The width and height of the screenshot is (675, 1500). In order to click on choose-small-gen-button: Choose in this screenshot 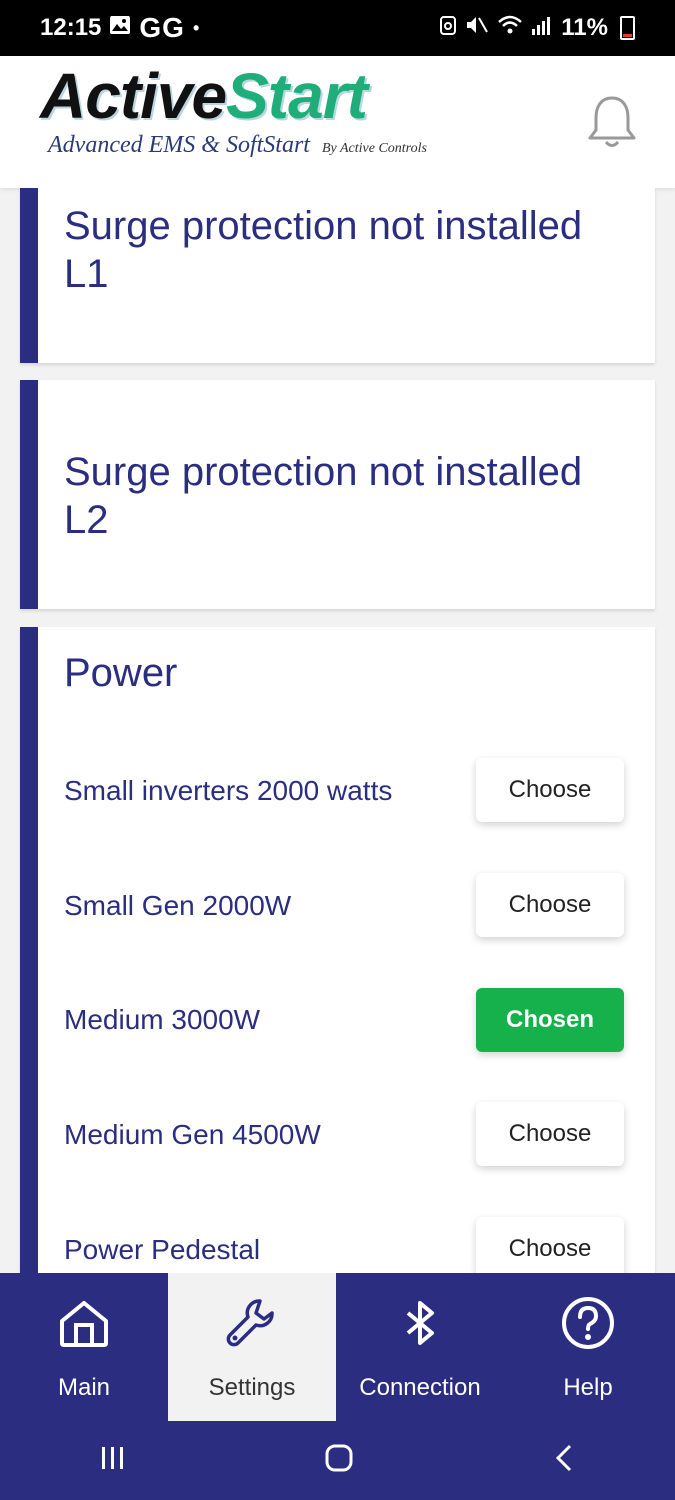, I will do `click(550, 905)`.